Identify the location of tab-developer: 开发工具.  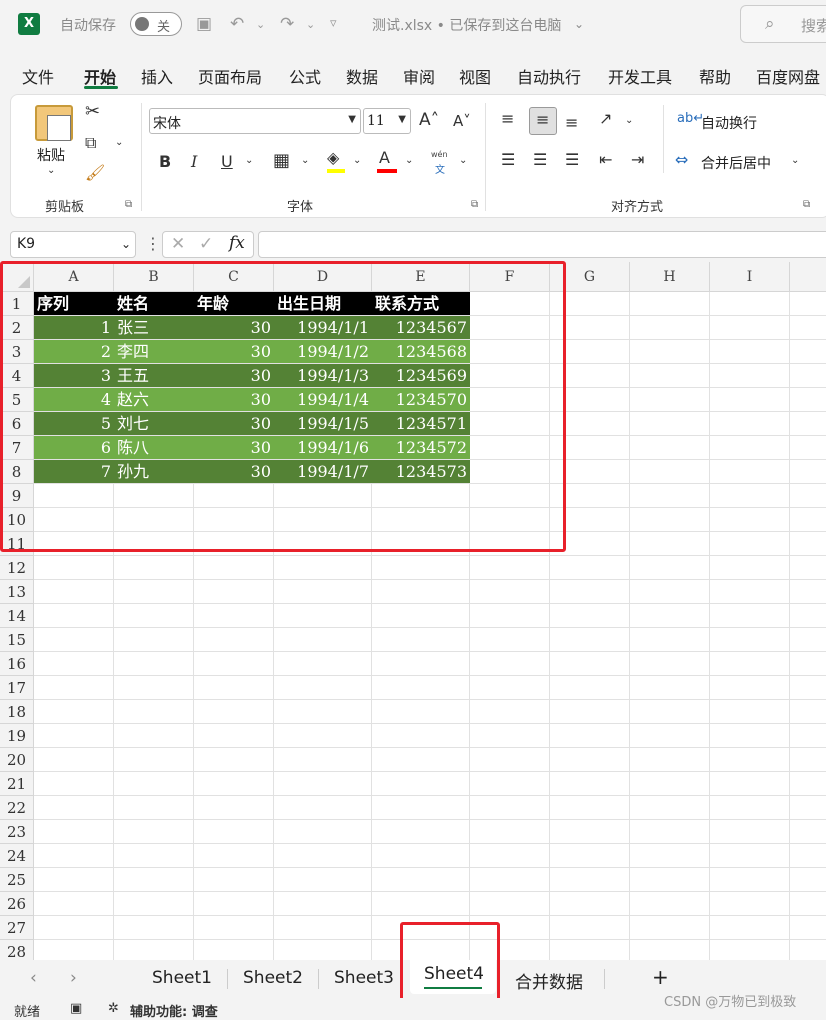
(640, 76).